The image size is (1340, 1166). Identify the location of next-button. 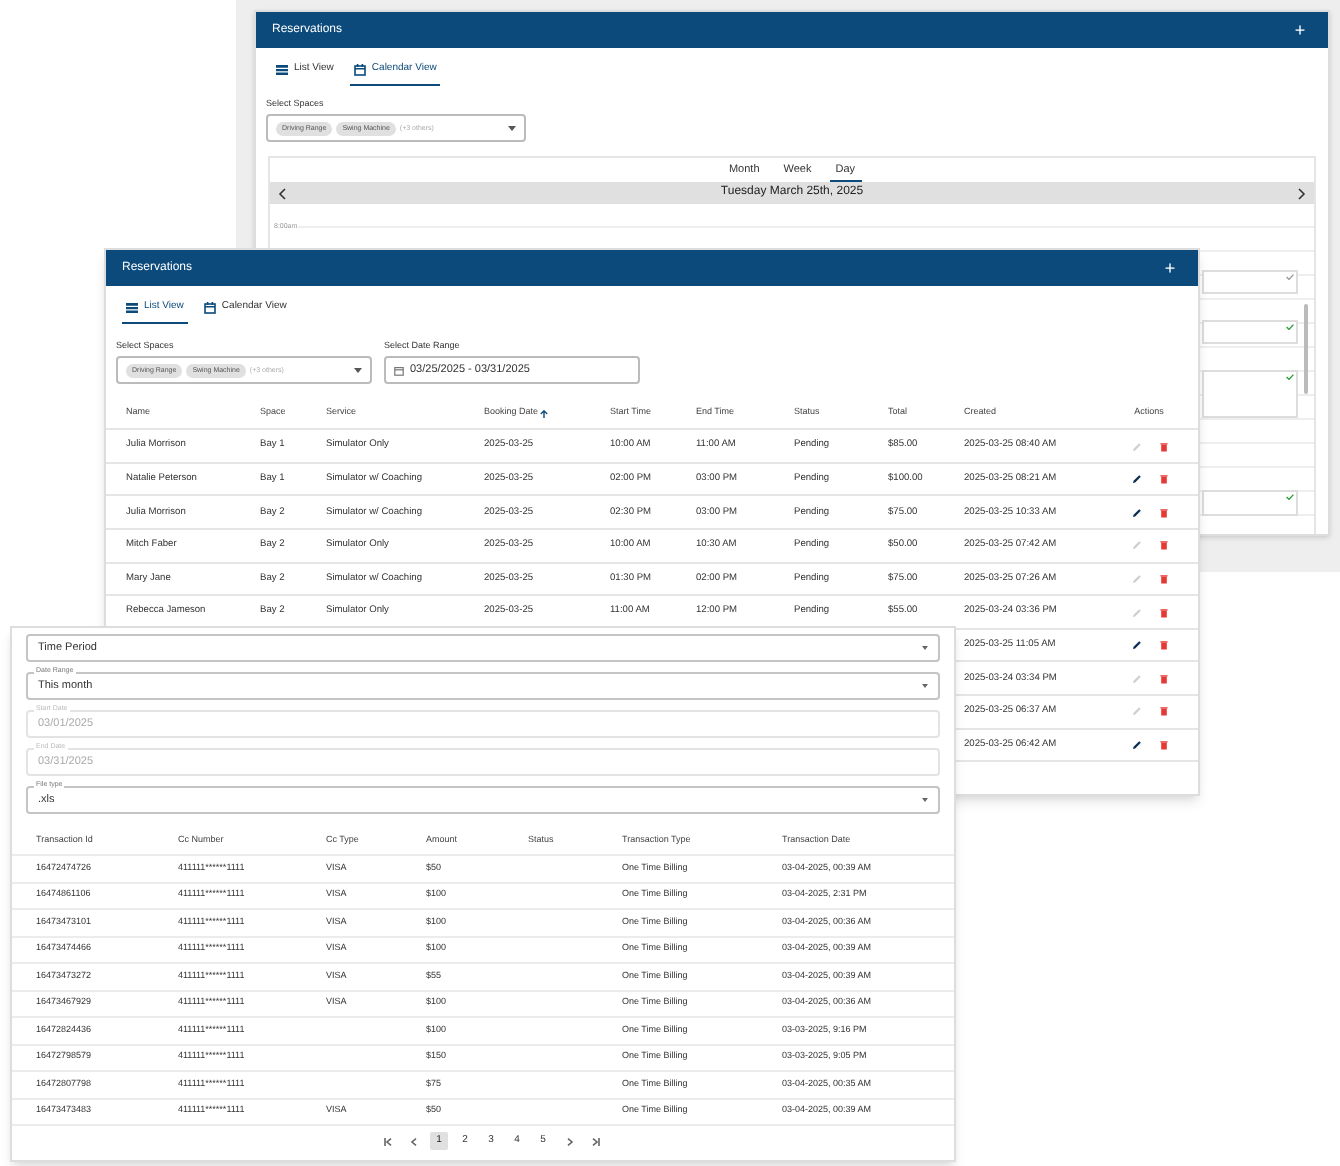
(1302, 193).